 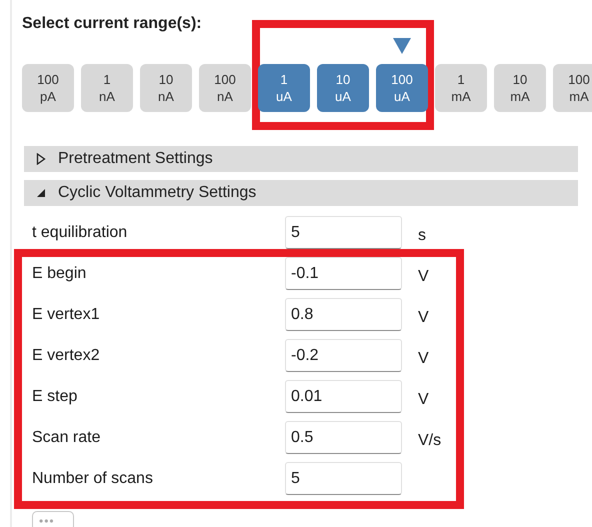 What do you see at coordinates (343, 314) in the screenshot?
I see `parameter-field: 0.8` at bounding box center [343, 314].